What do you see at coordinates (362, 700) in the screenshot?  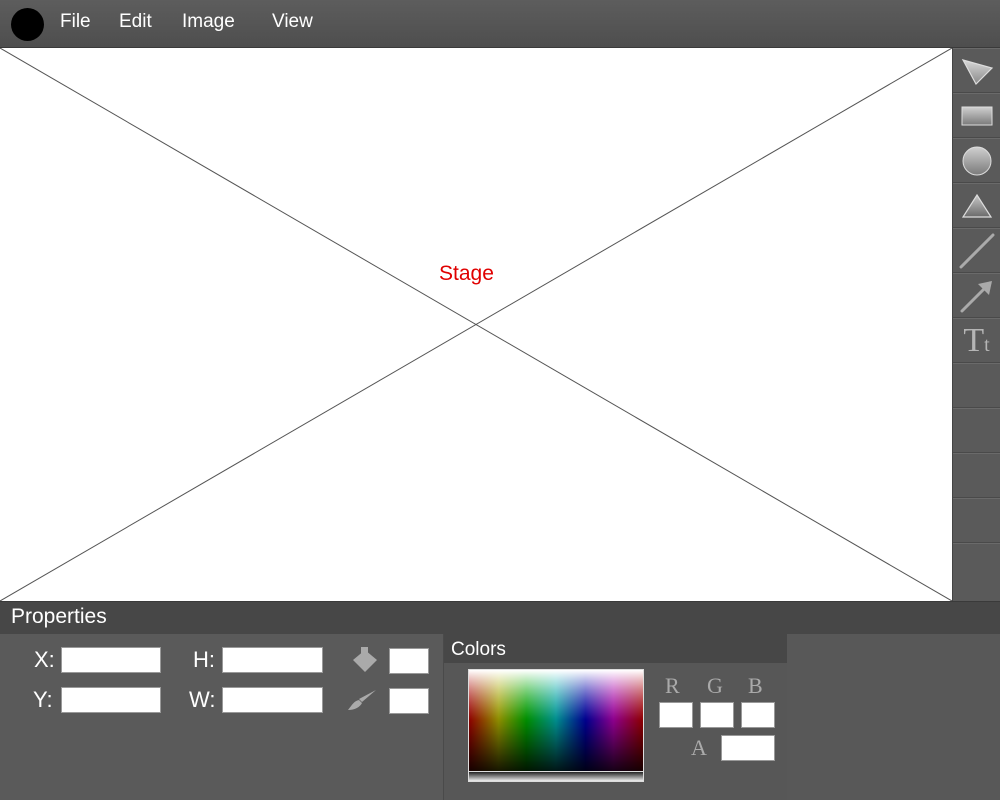 I see `brush-icon` at bounding box center [362, 700].